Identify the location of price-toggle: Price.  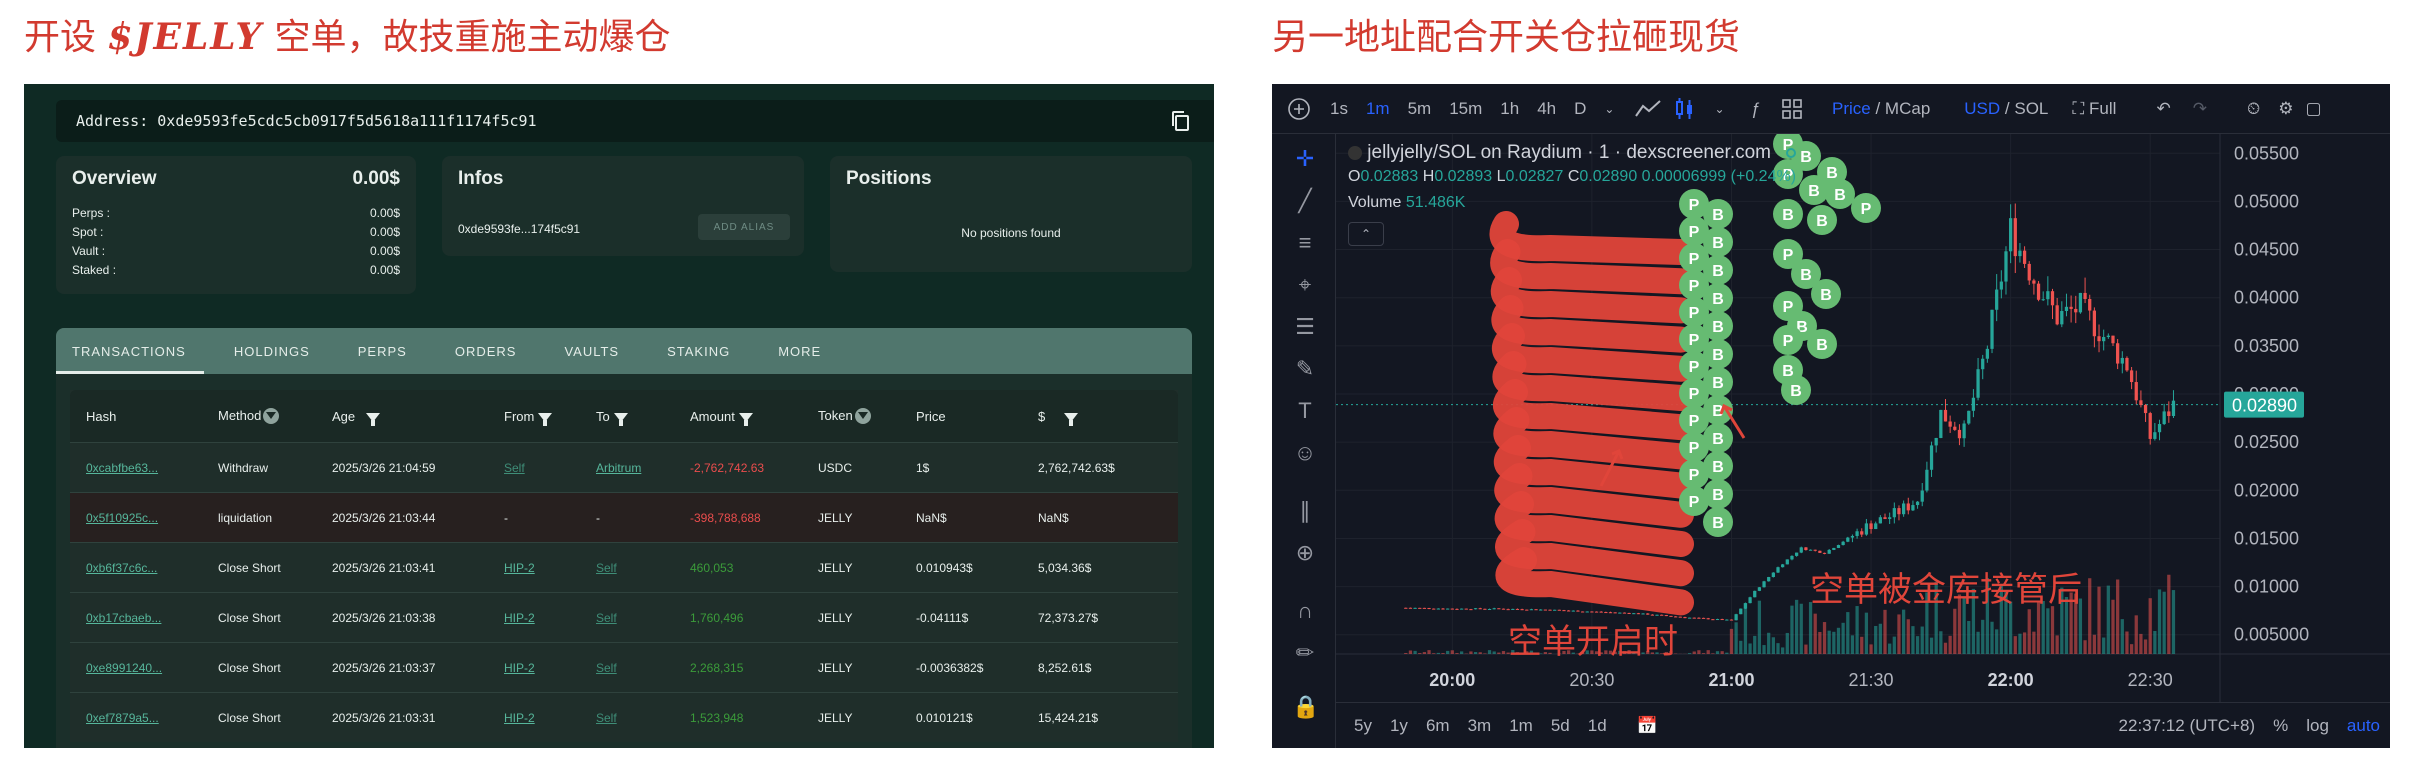
(1851, 108).